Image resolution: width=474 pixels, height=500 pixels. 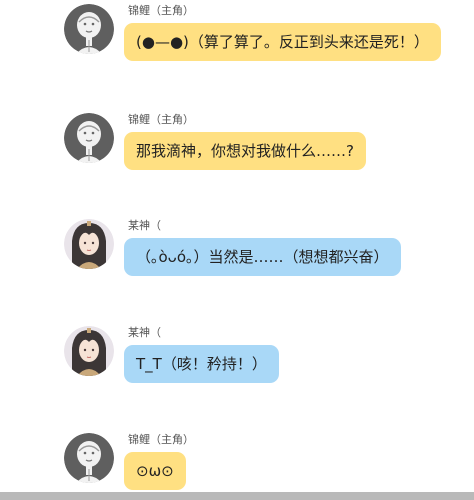 What do you see at coordinates (262, 257) in the screenshot?
I see `message-bubble: （｡òᴗó｡）当然是……（想想都兴奋）` at bounding box center [262, 257].